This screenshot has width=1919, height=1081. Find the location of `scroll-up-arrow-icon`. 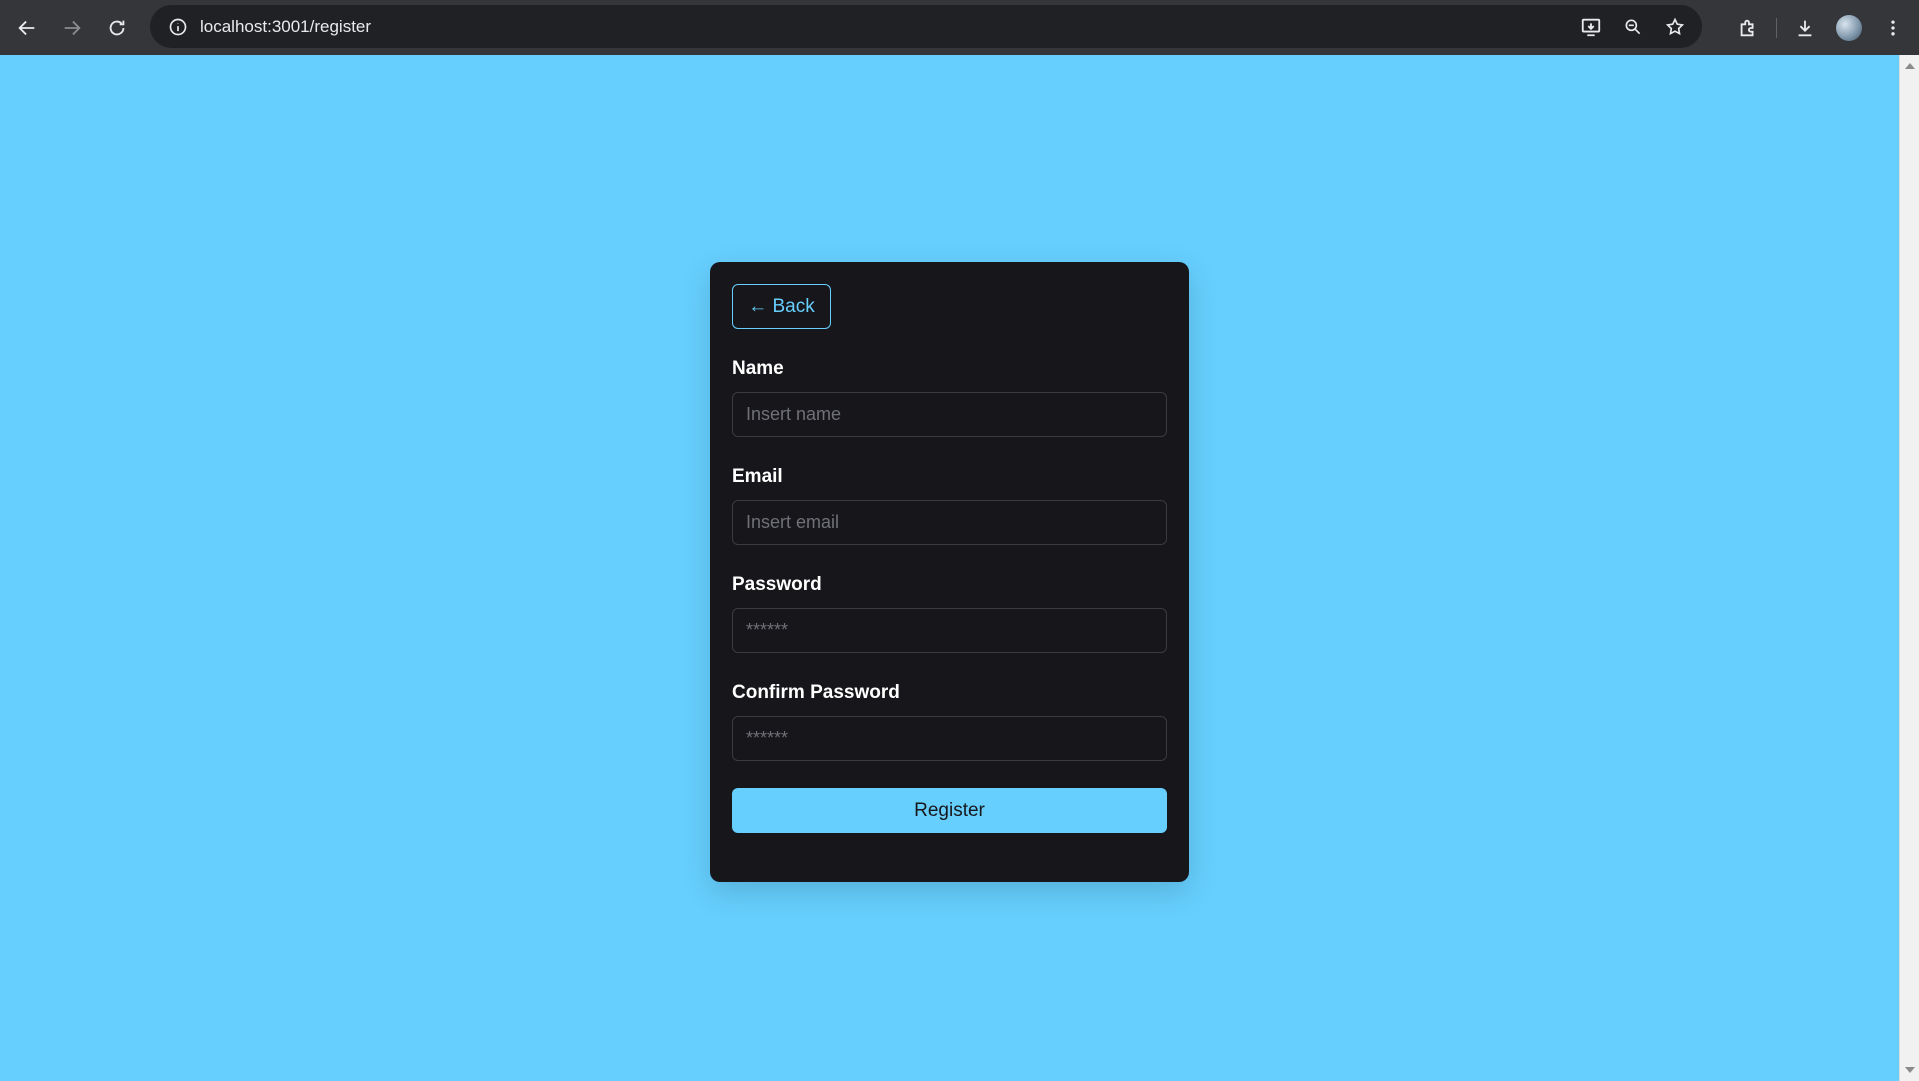

scroll-up-arrow-icon is located at coordinates (1910, 66).